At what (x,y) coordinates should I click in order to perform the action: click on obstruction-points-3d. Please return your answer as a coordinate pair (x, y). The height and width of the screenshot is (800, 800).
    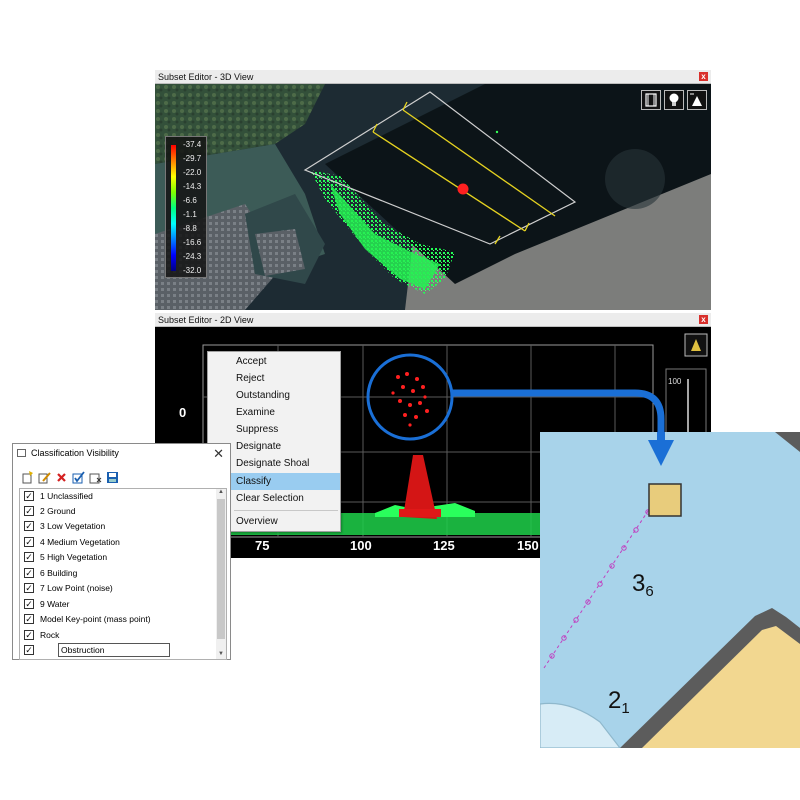
    Looking at the image, I should click on (463, 189).